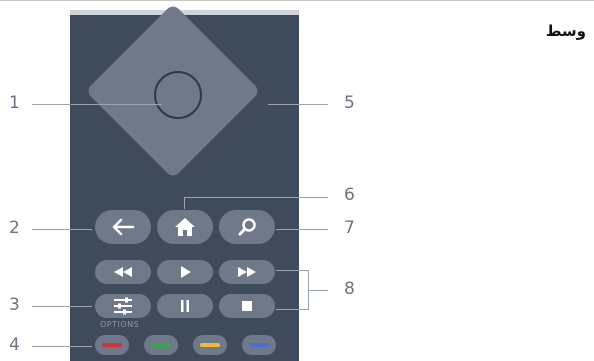  I want to click on red-key-bar, so click(112, 345).